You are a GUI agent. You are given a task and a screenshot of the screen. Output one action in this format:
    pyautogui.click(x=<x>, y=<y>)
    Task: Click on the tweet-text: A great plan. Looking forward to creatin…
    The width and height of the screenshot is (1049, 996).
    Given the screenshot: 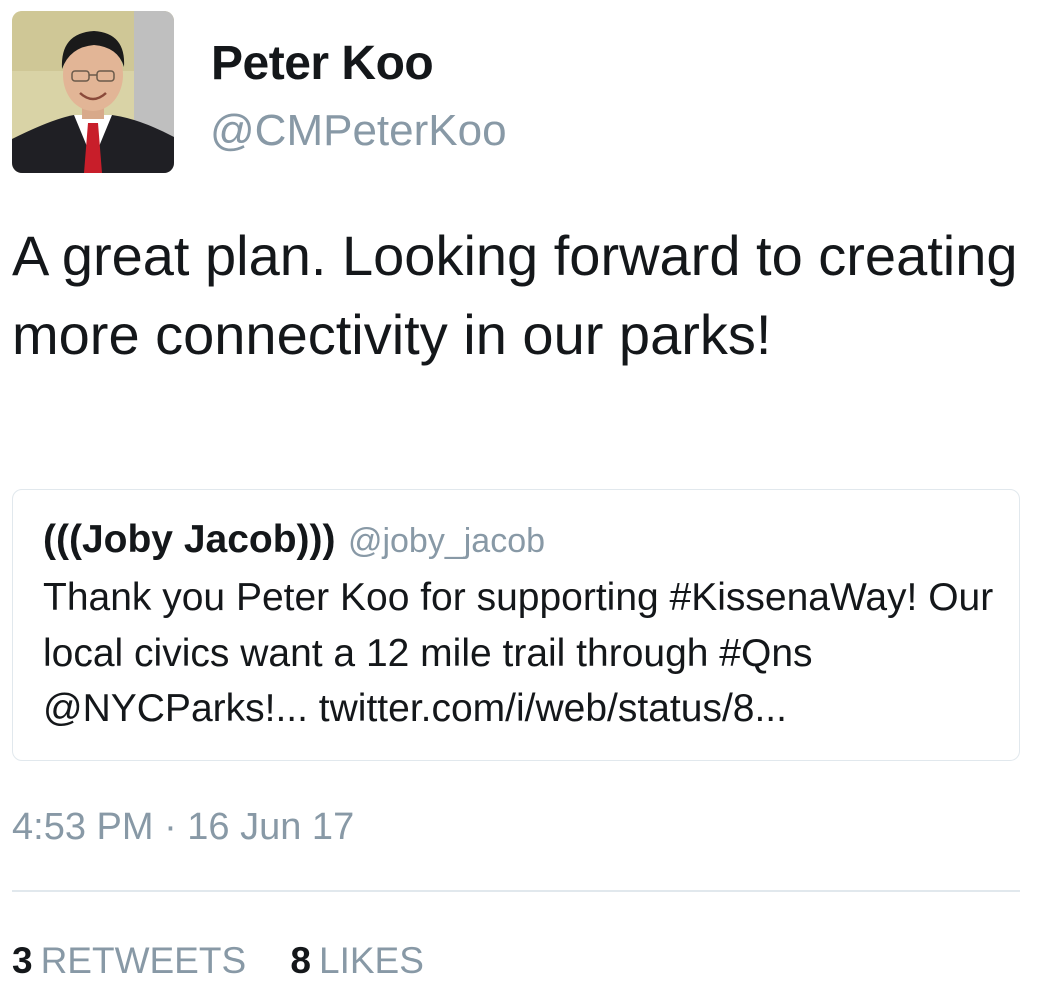 What is the action you would take?
    pyautogui.click(x=515, y=295)
    